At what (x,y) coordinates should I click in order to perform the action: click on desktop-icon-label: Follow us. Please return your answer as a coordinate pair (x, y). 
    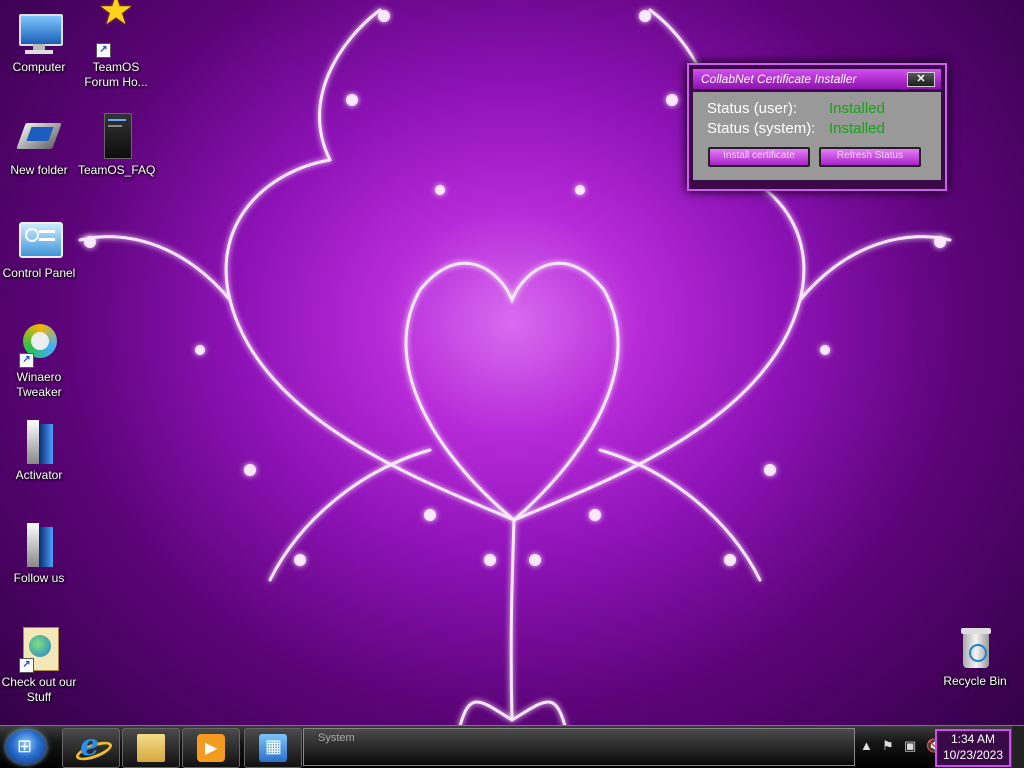
    Looking at the image, I should click on (39, 578).